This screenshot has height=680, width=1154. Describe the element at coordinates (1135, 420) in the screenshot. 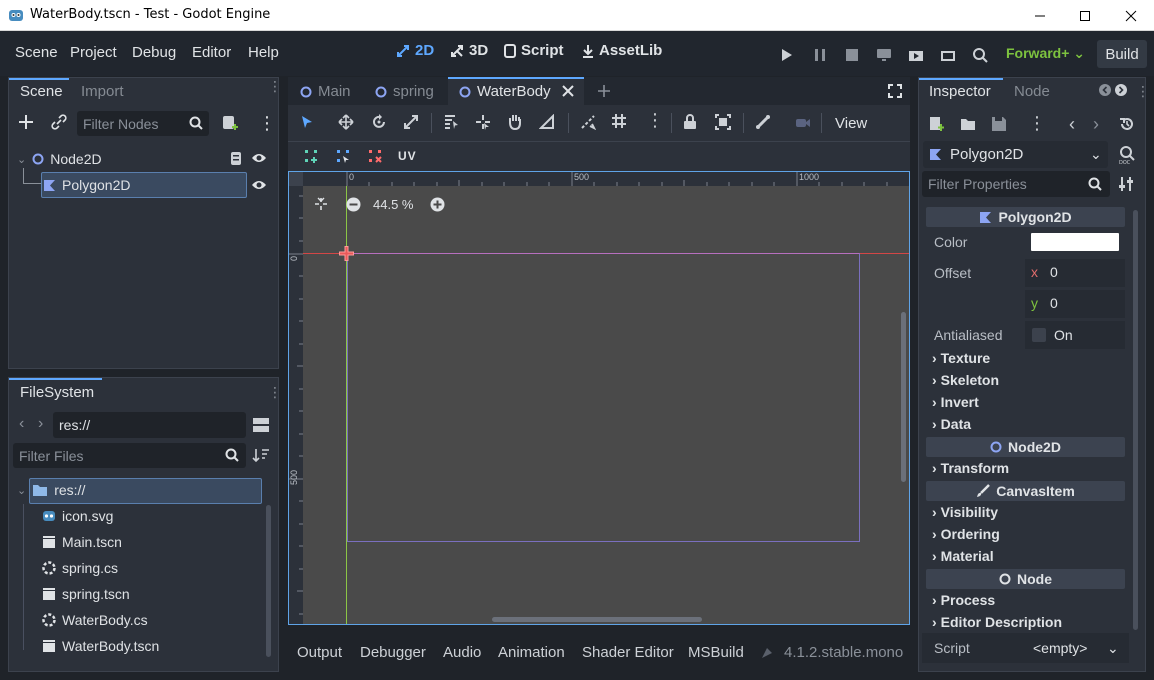

I see `inspector-scrollbar` at that location.